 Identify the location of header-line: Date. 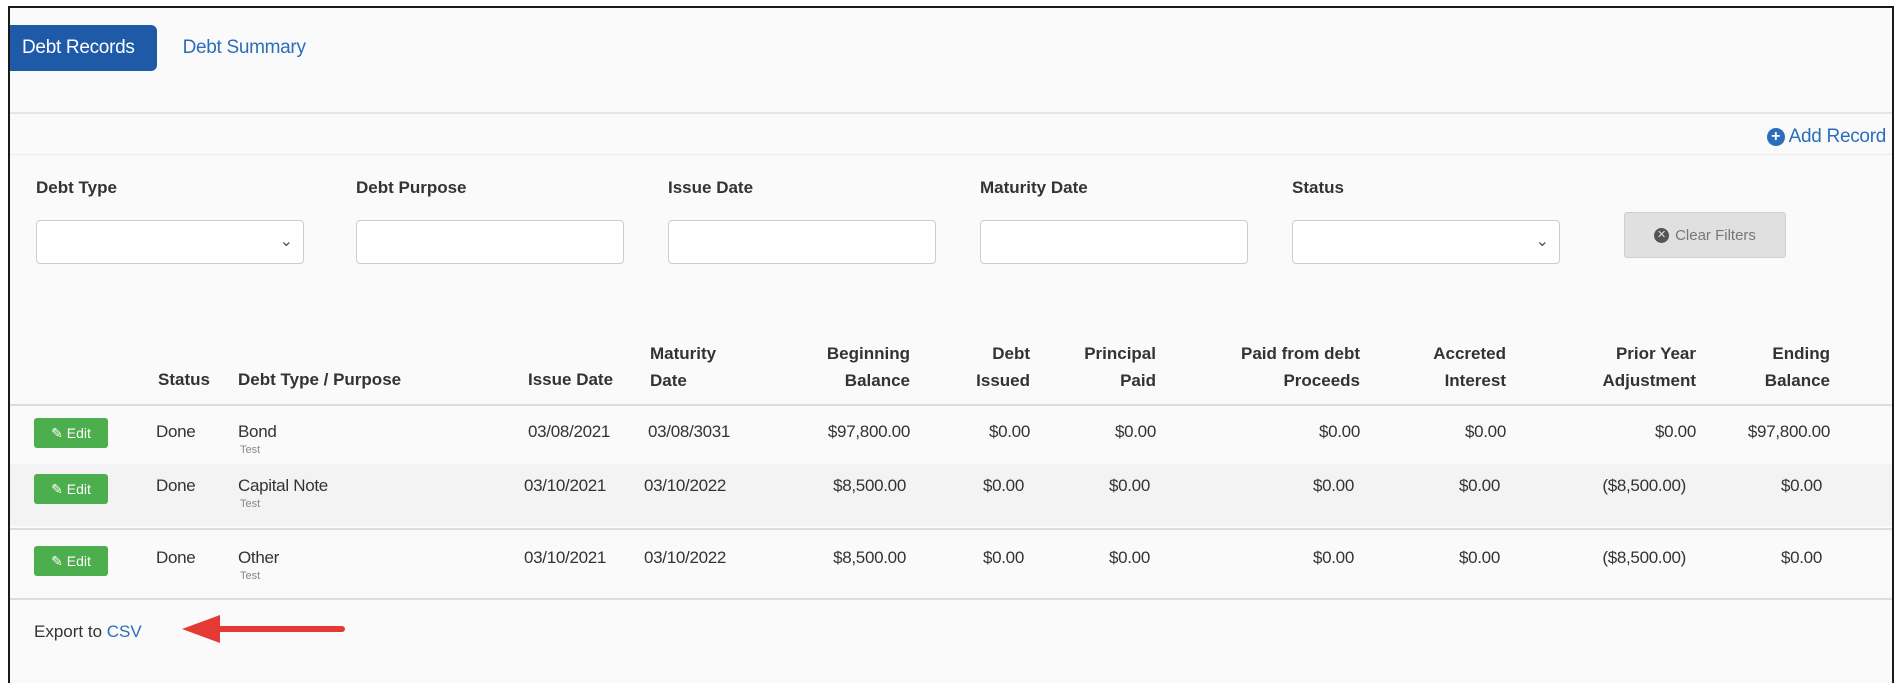
(668, 380).